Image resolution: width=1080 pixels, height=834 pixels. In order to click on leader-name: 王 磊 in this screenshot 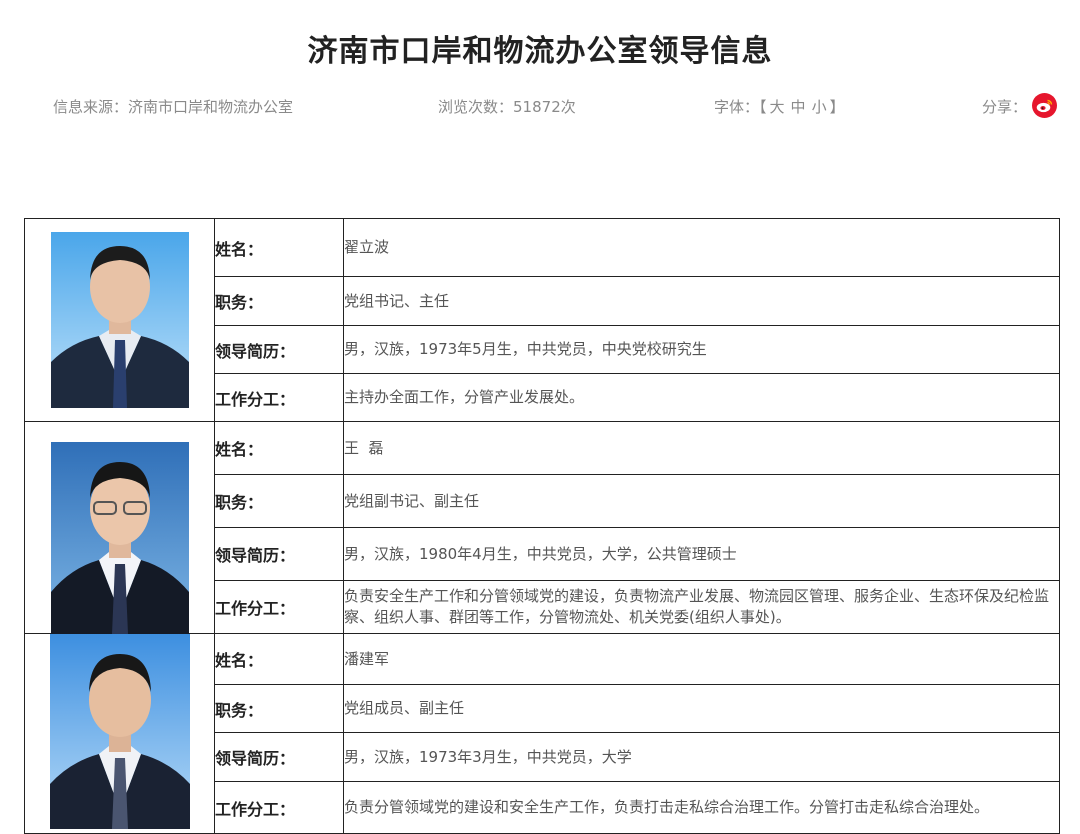, I will do `click(701, 448)`.